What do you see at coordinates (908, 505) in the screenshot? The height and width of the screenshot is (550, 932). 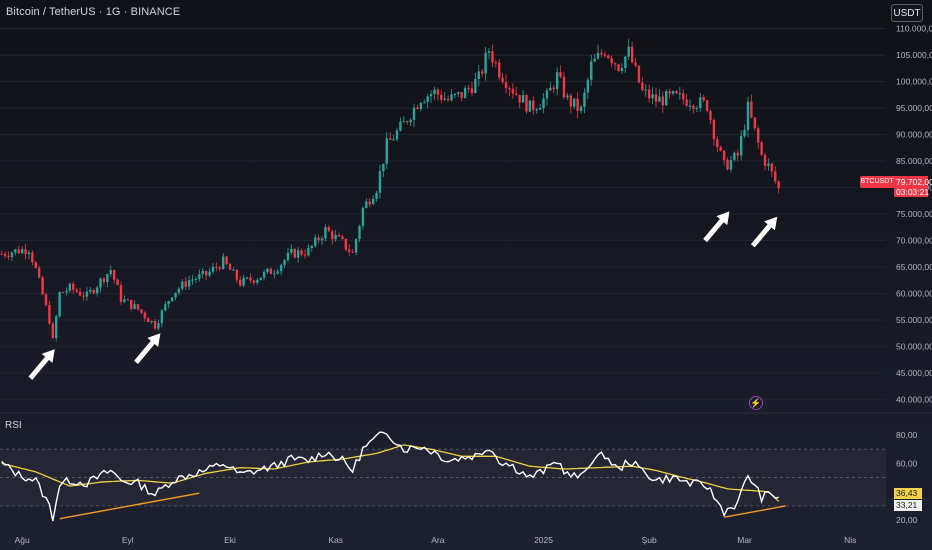 I see `rsi-ma-value-tag: 33,21` at bounding box center [908, 505].